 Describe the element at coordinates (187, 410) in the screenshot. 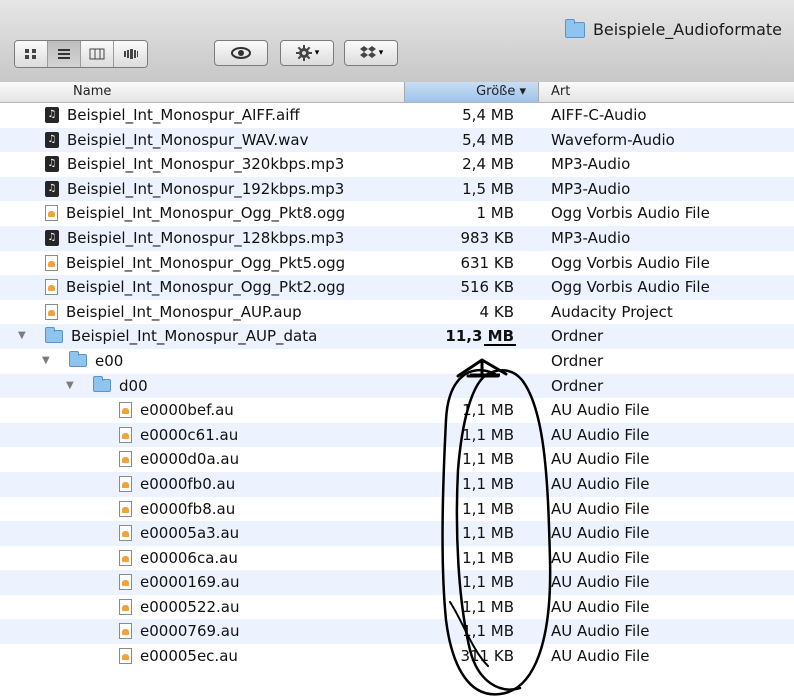

I see `file-name: e0000bef.au` at that location.